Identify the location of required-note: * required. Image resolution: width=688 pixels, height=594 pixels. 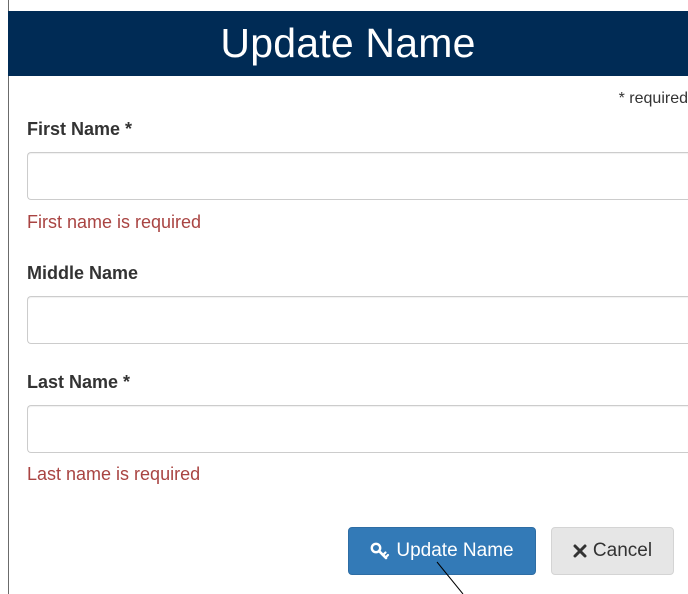
(653, 98).